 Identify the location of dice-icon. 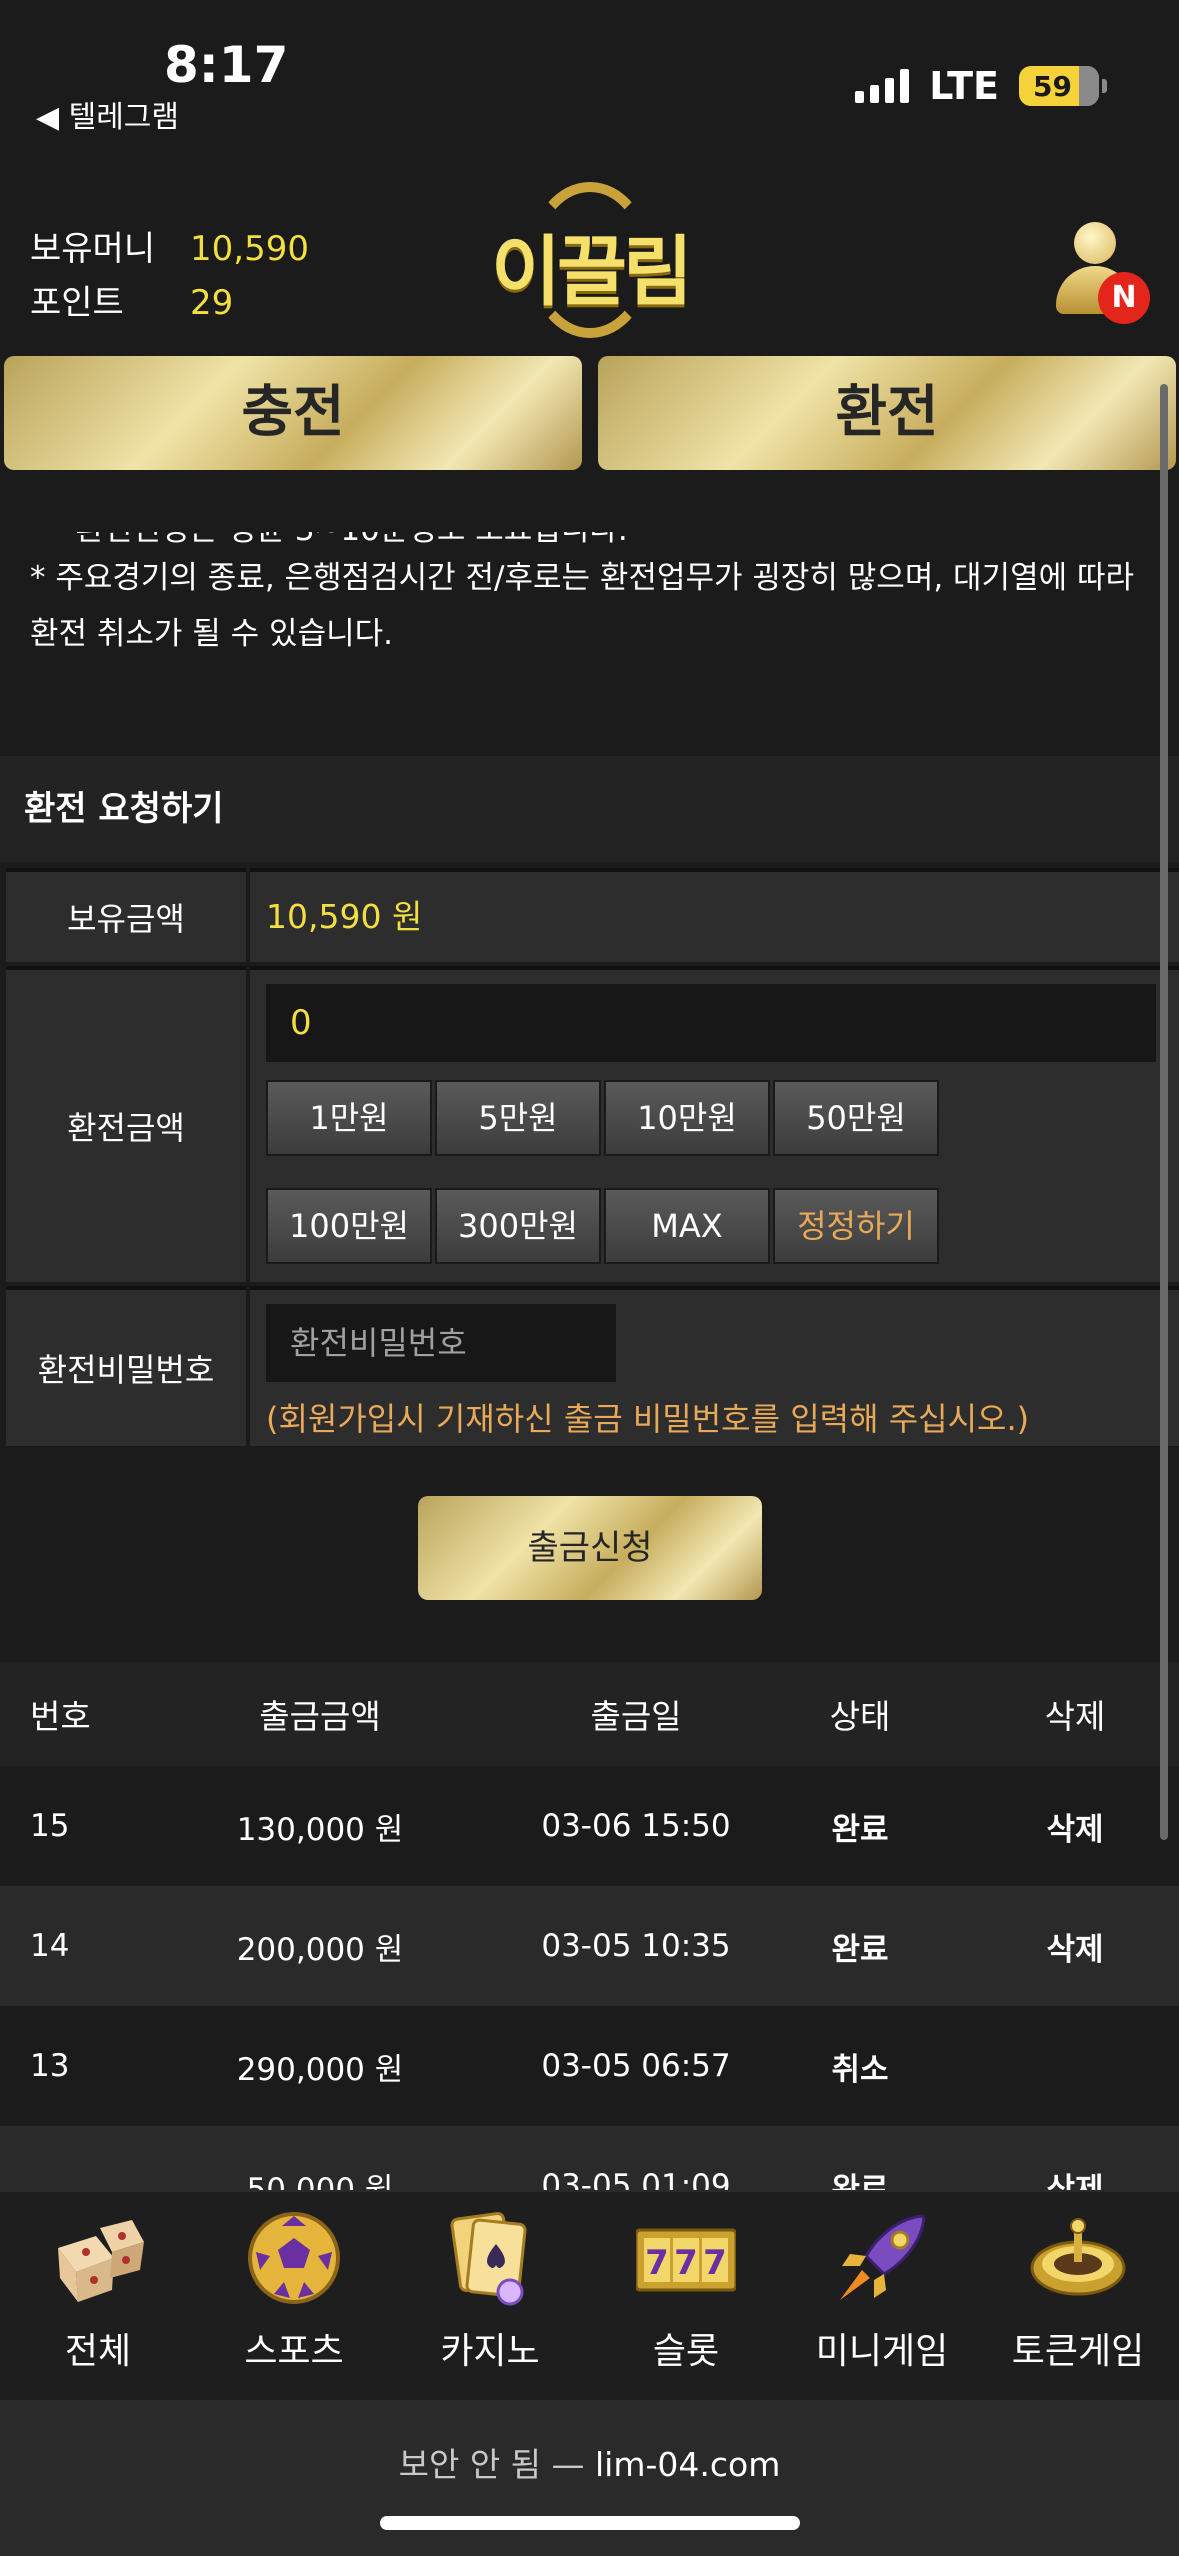
(101, 2261).